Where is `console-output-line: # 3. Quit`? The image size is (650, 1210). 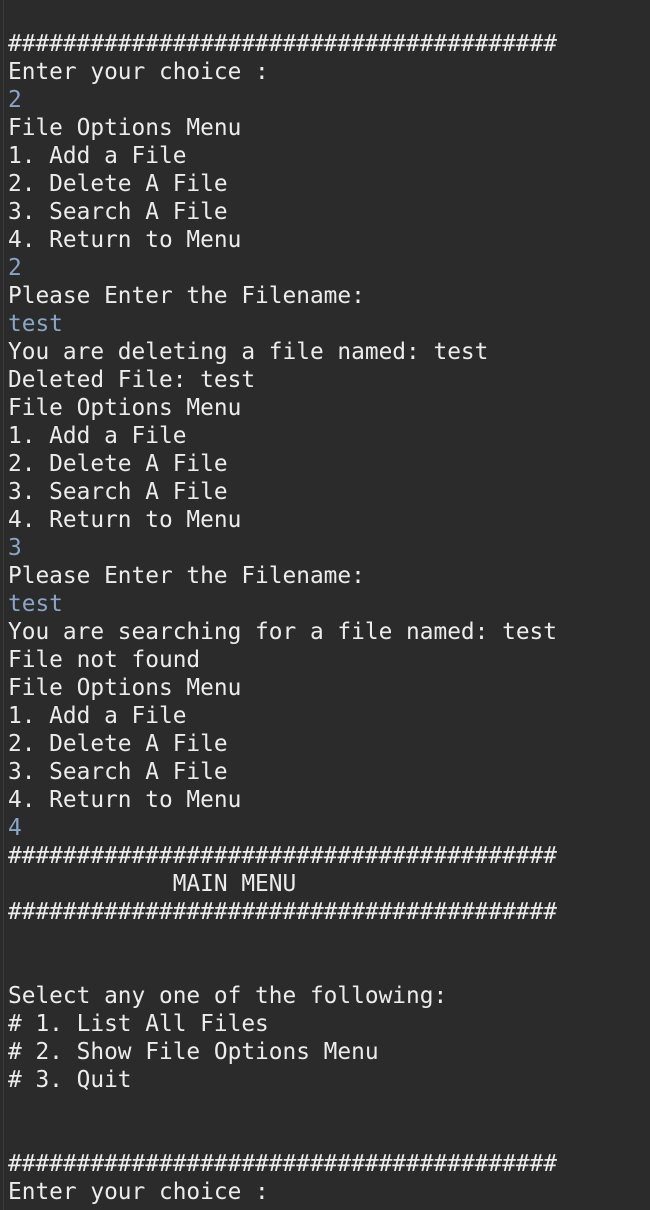
console-output-line: # 3. Quit is located at coordinates (70, 1080).